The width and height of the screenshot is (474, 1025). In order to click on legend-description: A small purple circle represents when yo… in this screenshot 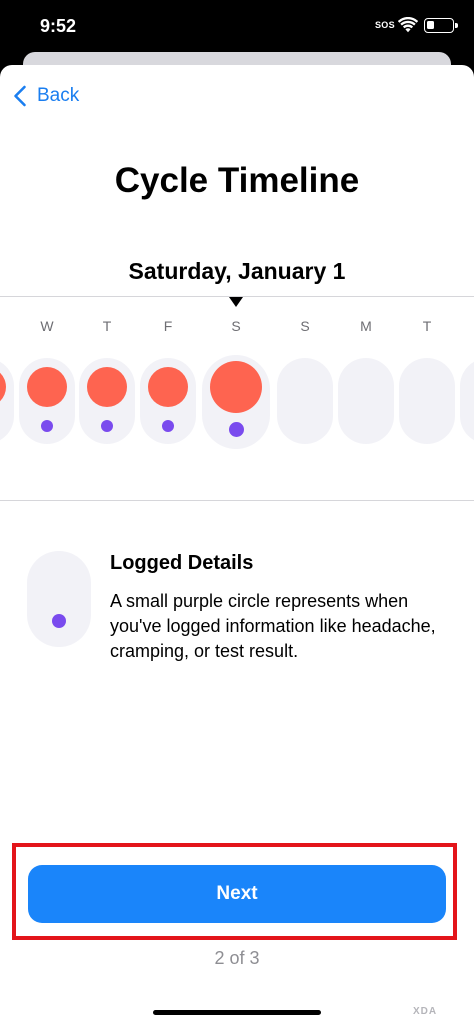, I will do `click(273, 626)`.